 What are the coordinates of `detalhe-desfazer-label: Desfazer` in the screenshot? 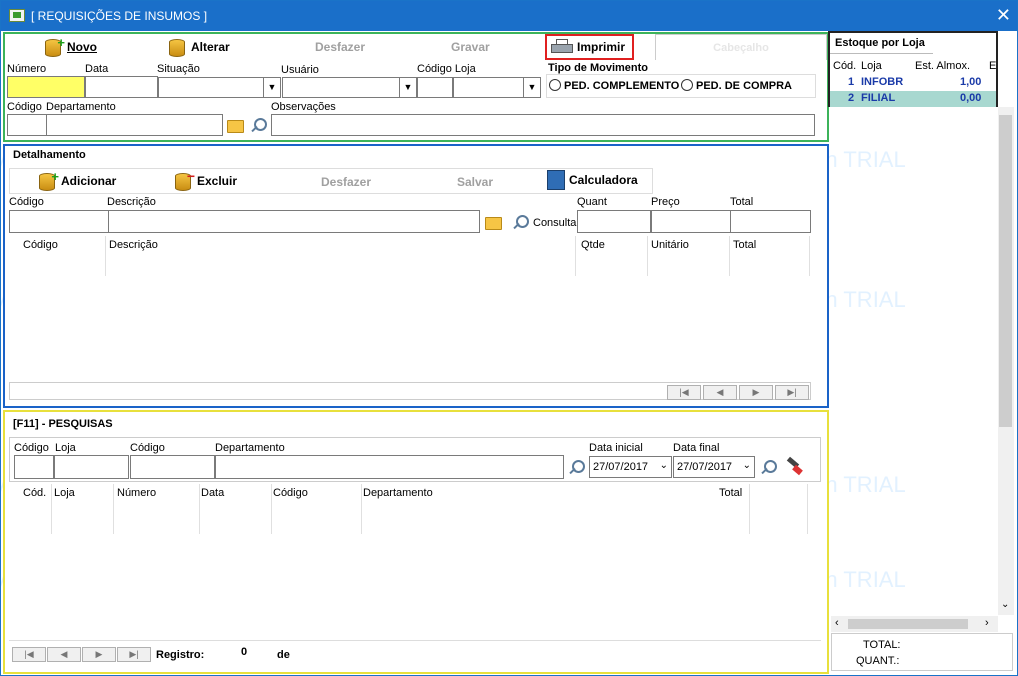 It's located at (346, 182).